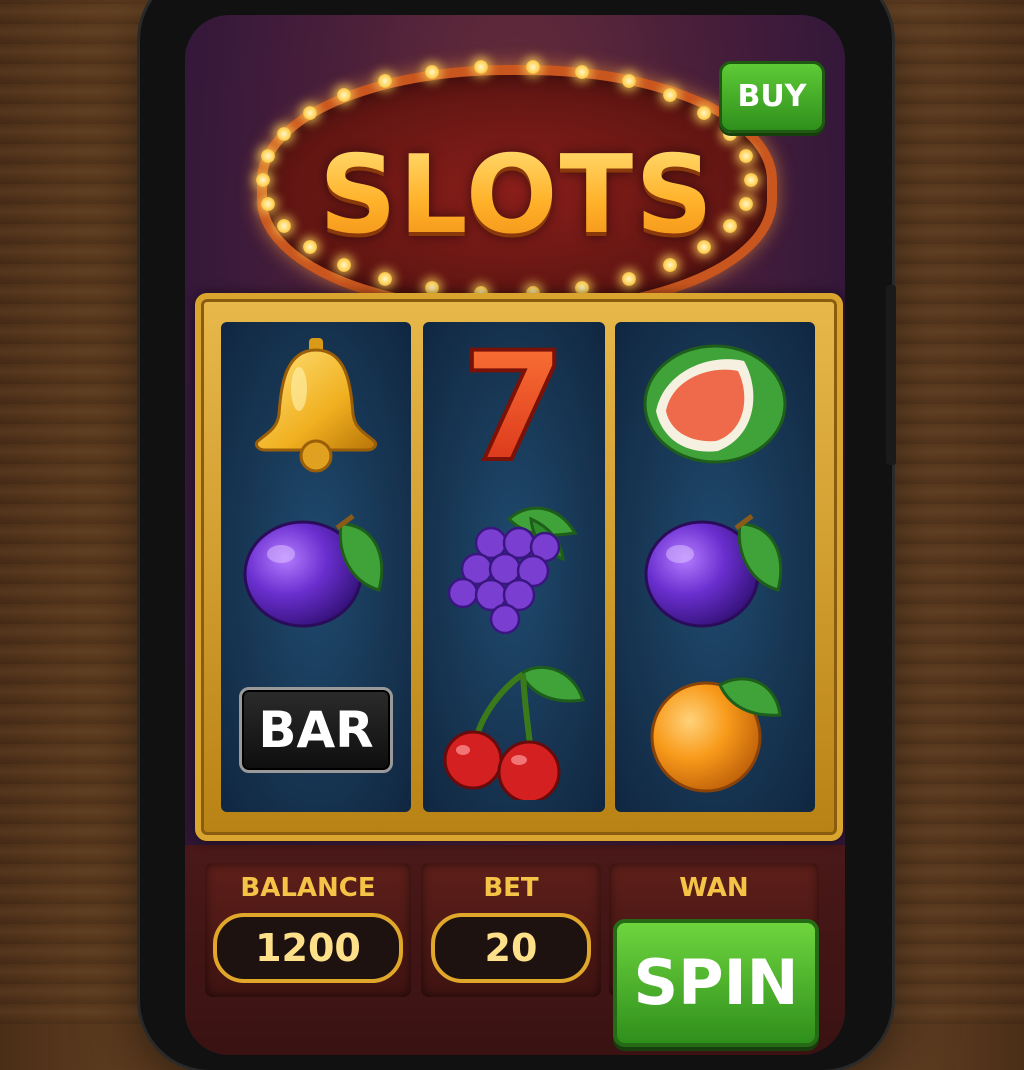 The height and width of the screenshot is (1070, 1024). Describe the element at coordinates (716, 983) in the screenshot. I see `spin-button: SPIN` at that location.